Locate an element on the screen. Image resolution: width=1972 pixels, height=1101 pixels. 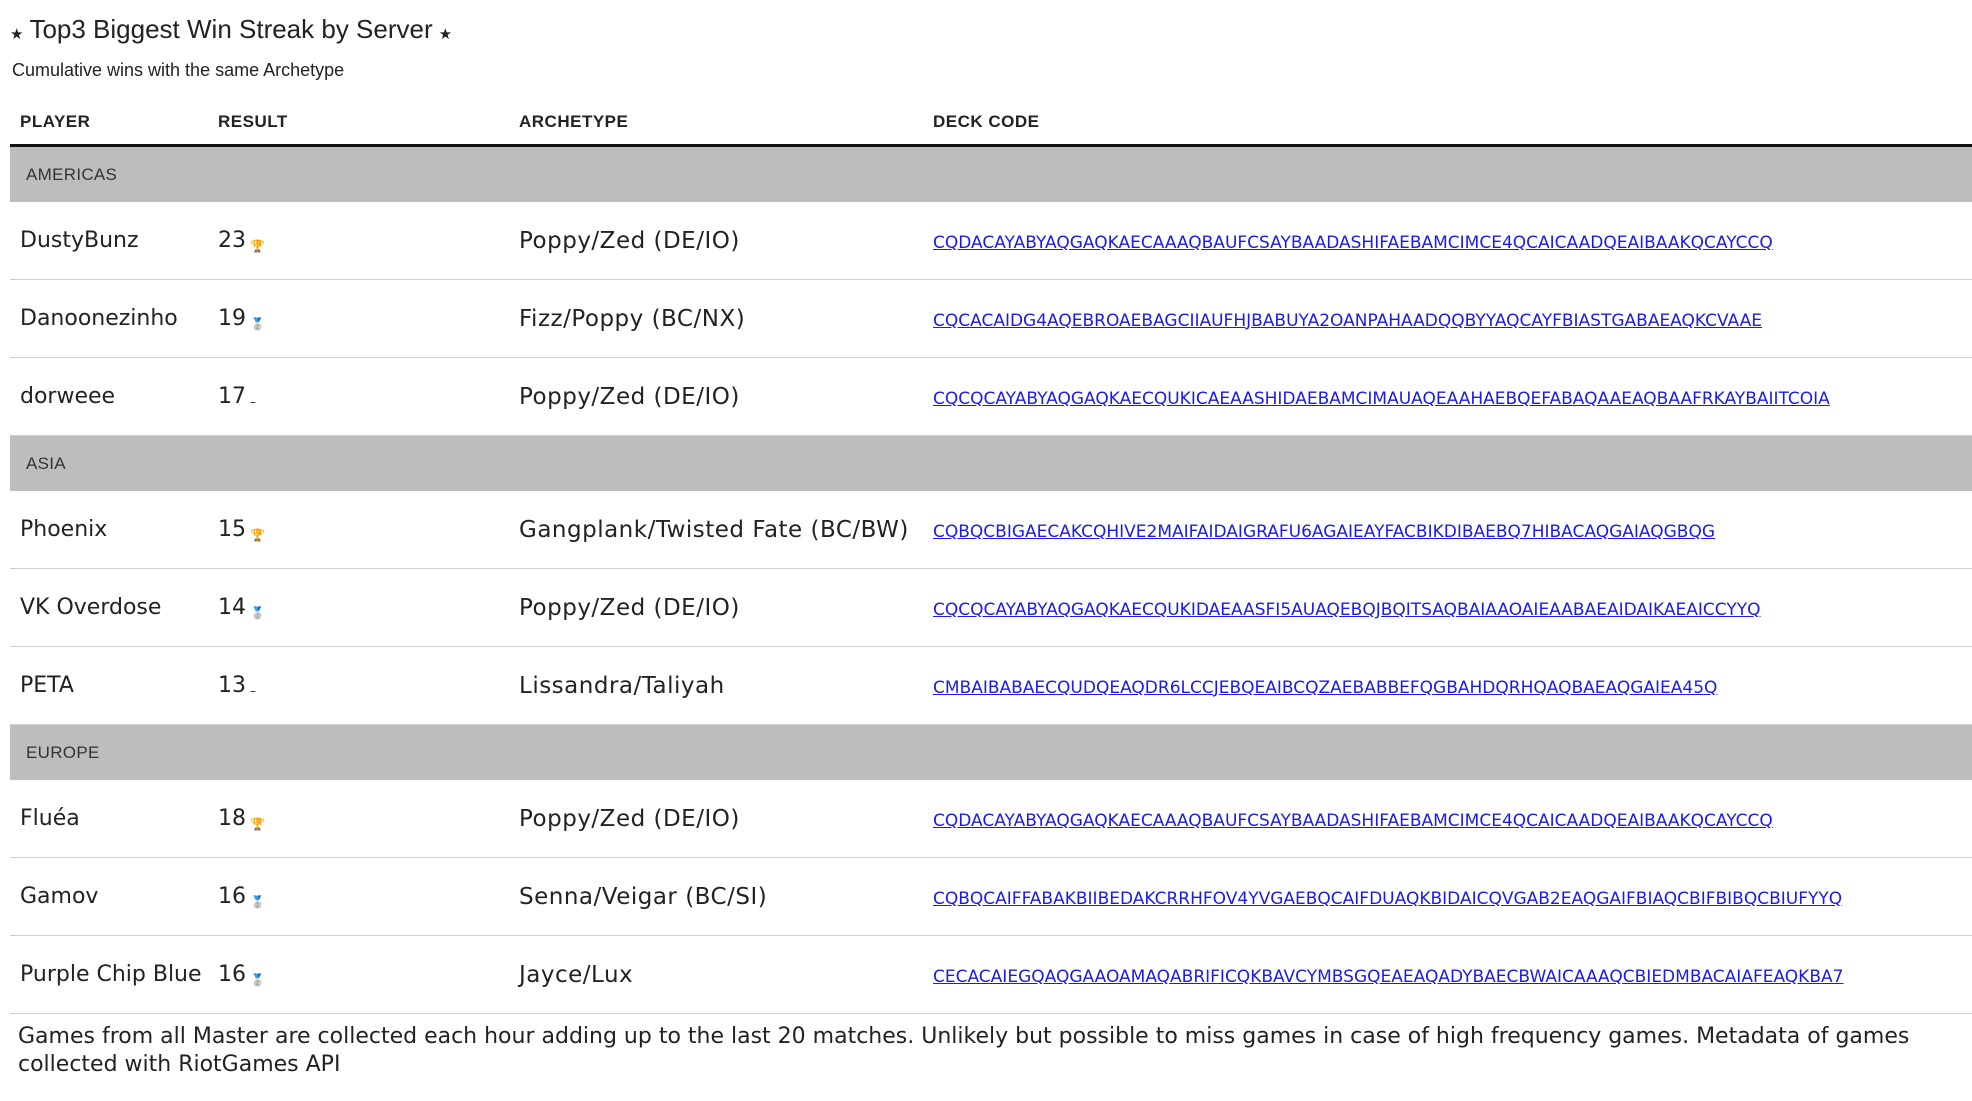
server-group-label: AMERICAS is located at coordinates (991, 173).